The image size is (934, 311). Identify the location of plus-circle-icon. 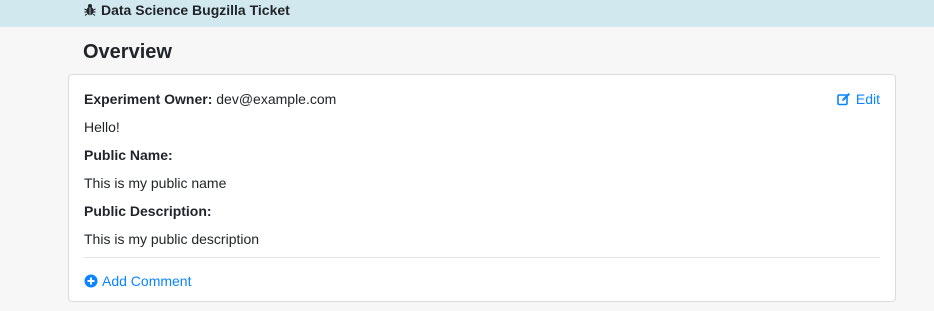
(91, 281).